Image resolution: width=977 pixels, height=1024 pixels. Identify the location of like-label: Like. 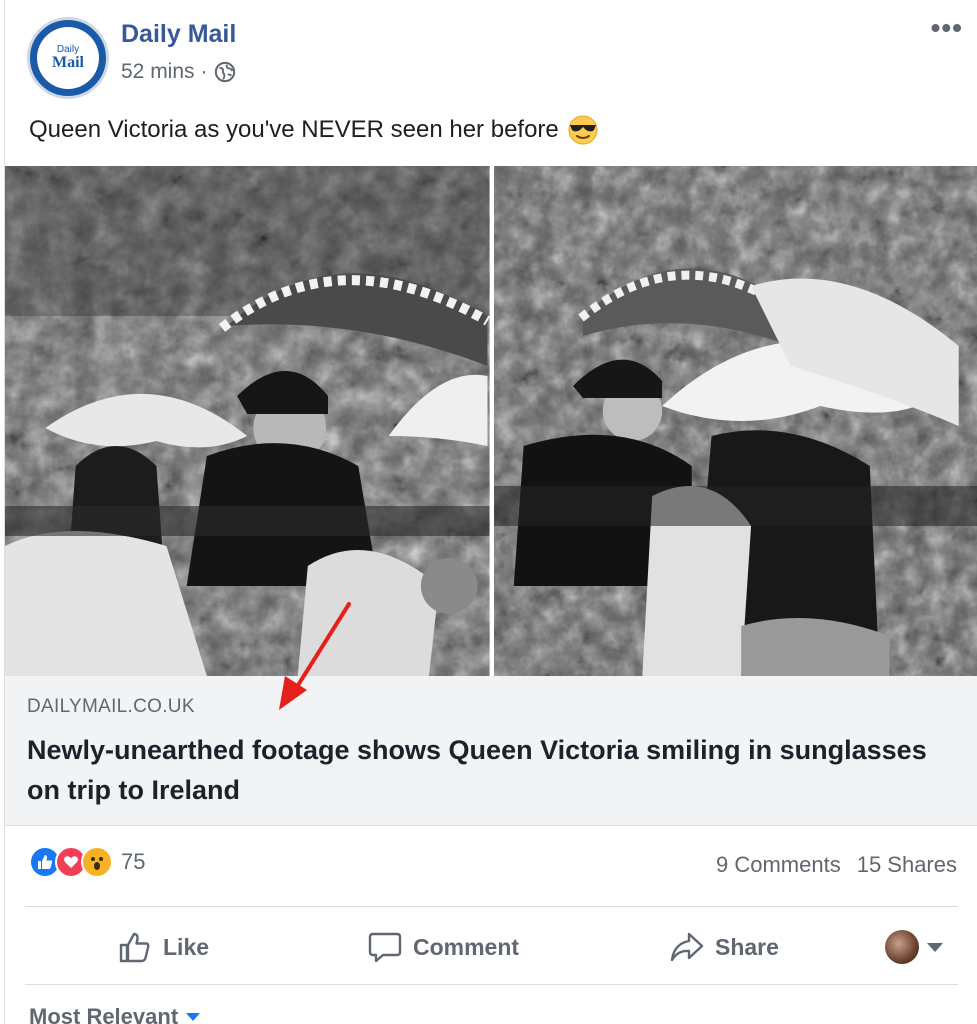
(186, 946).